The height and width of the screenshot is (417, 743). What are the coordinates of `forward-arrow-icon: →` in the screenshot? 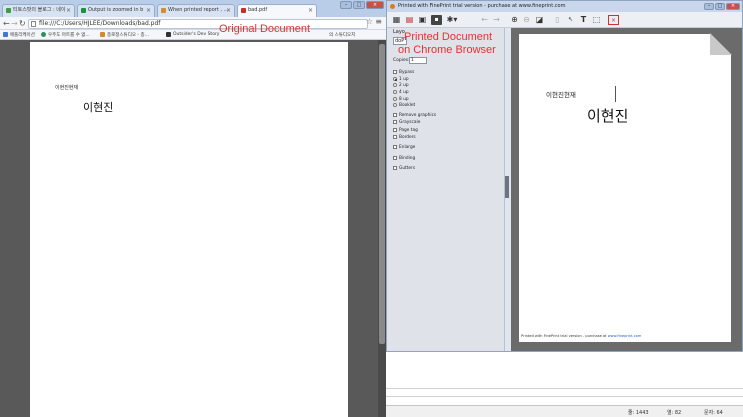 It's located at (14, 23).